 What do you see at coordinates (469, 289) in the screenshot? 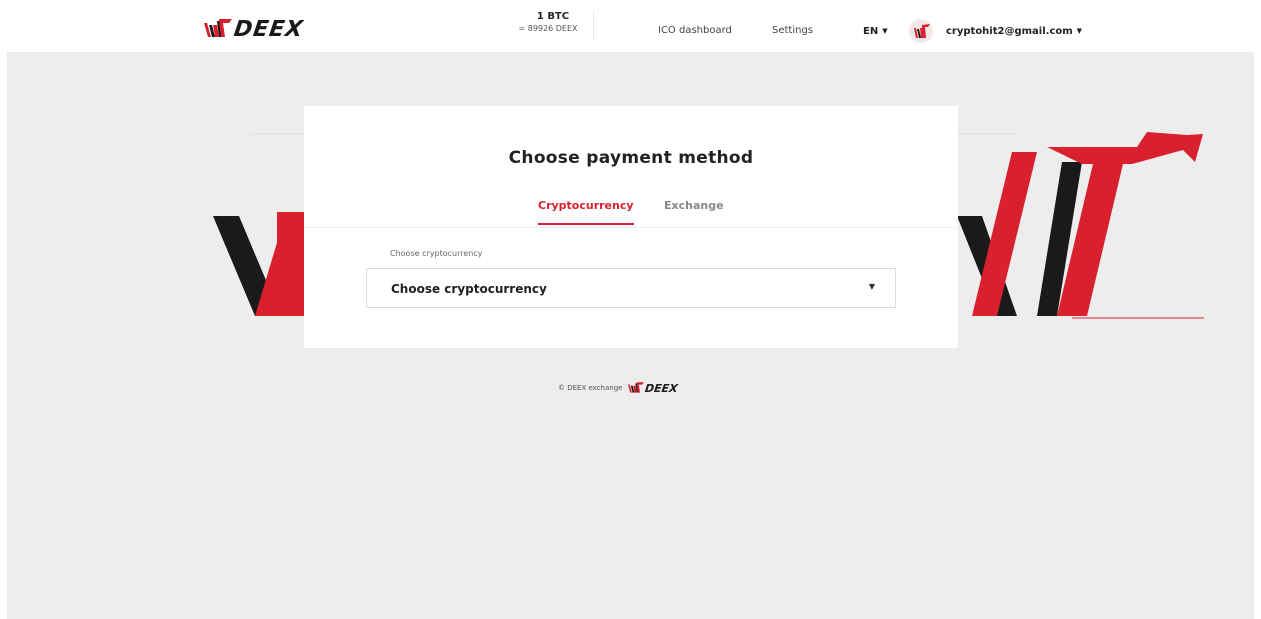
I see `select-value: Choose cryptocurrency` at bounding box center [469, 289].